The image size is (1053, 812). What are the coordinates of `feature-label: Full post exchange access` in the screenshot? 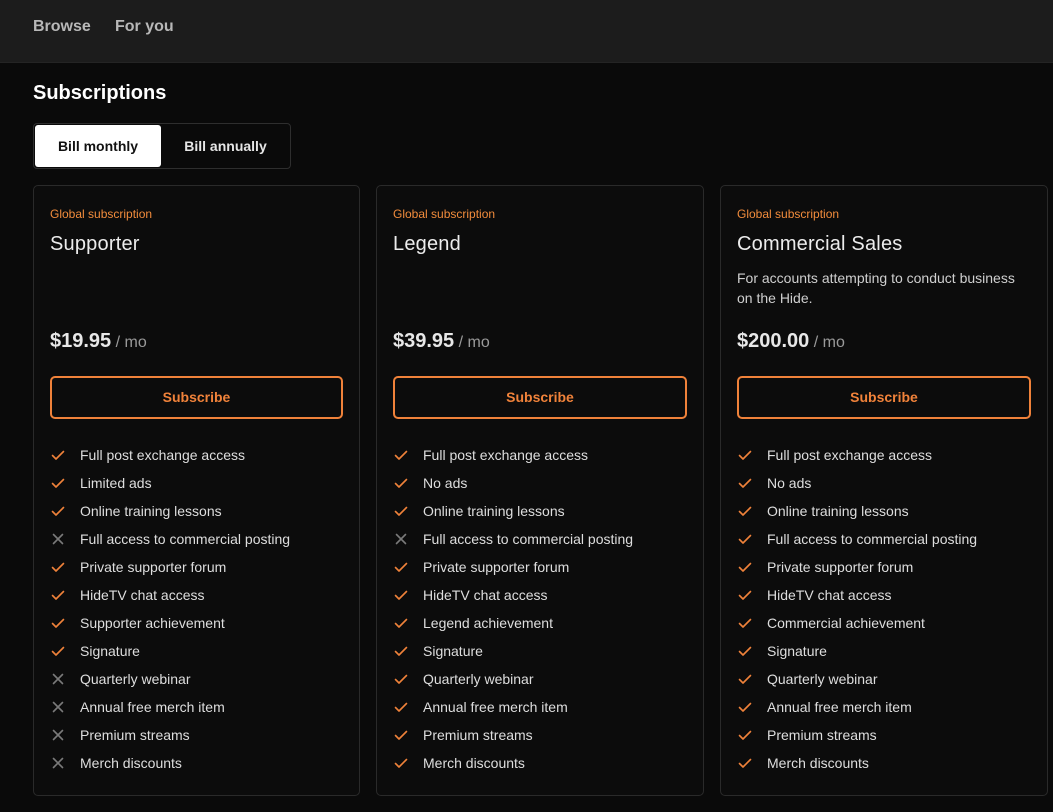 It's located at (505, 455).